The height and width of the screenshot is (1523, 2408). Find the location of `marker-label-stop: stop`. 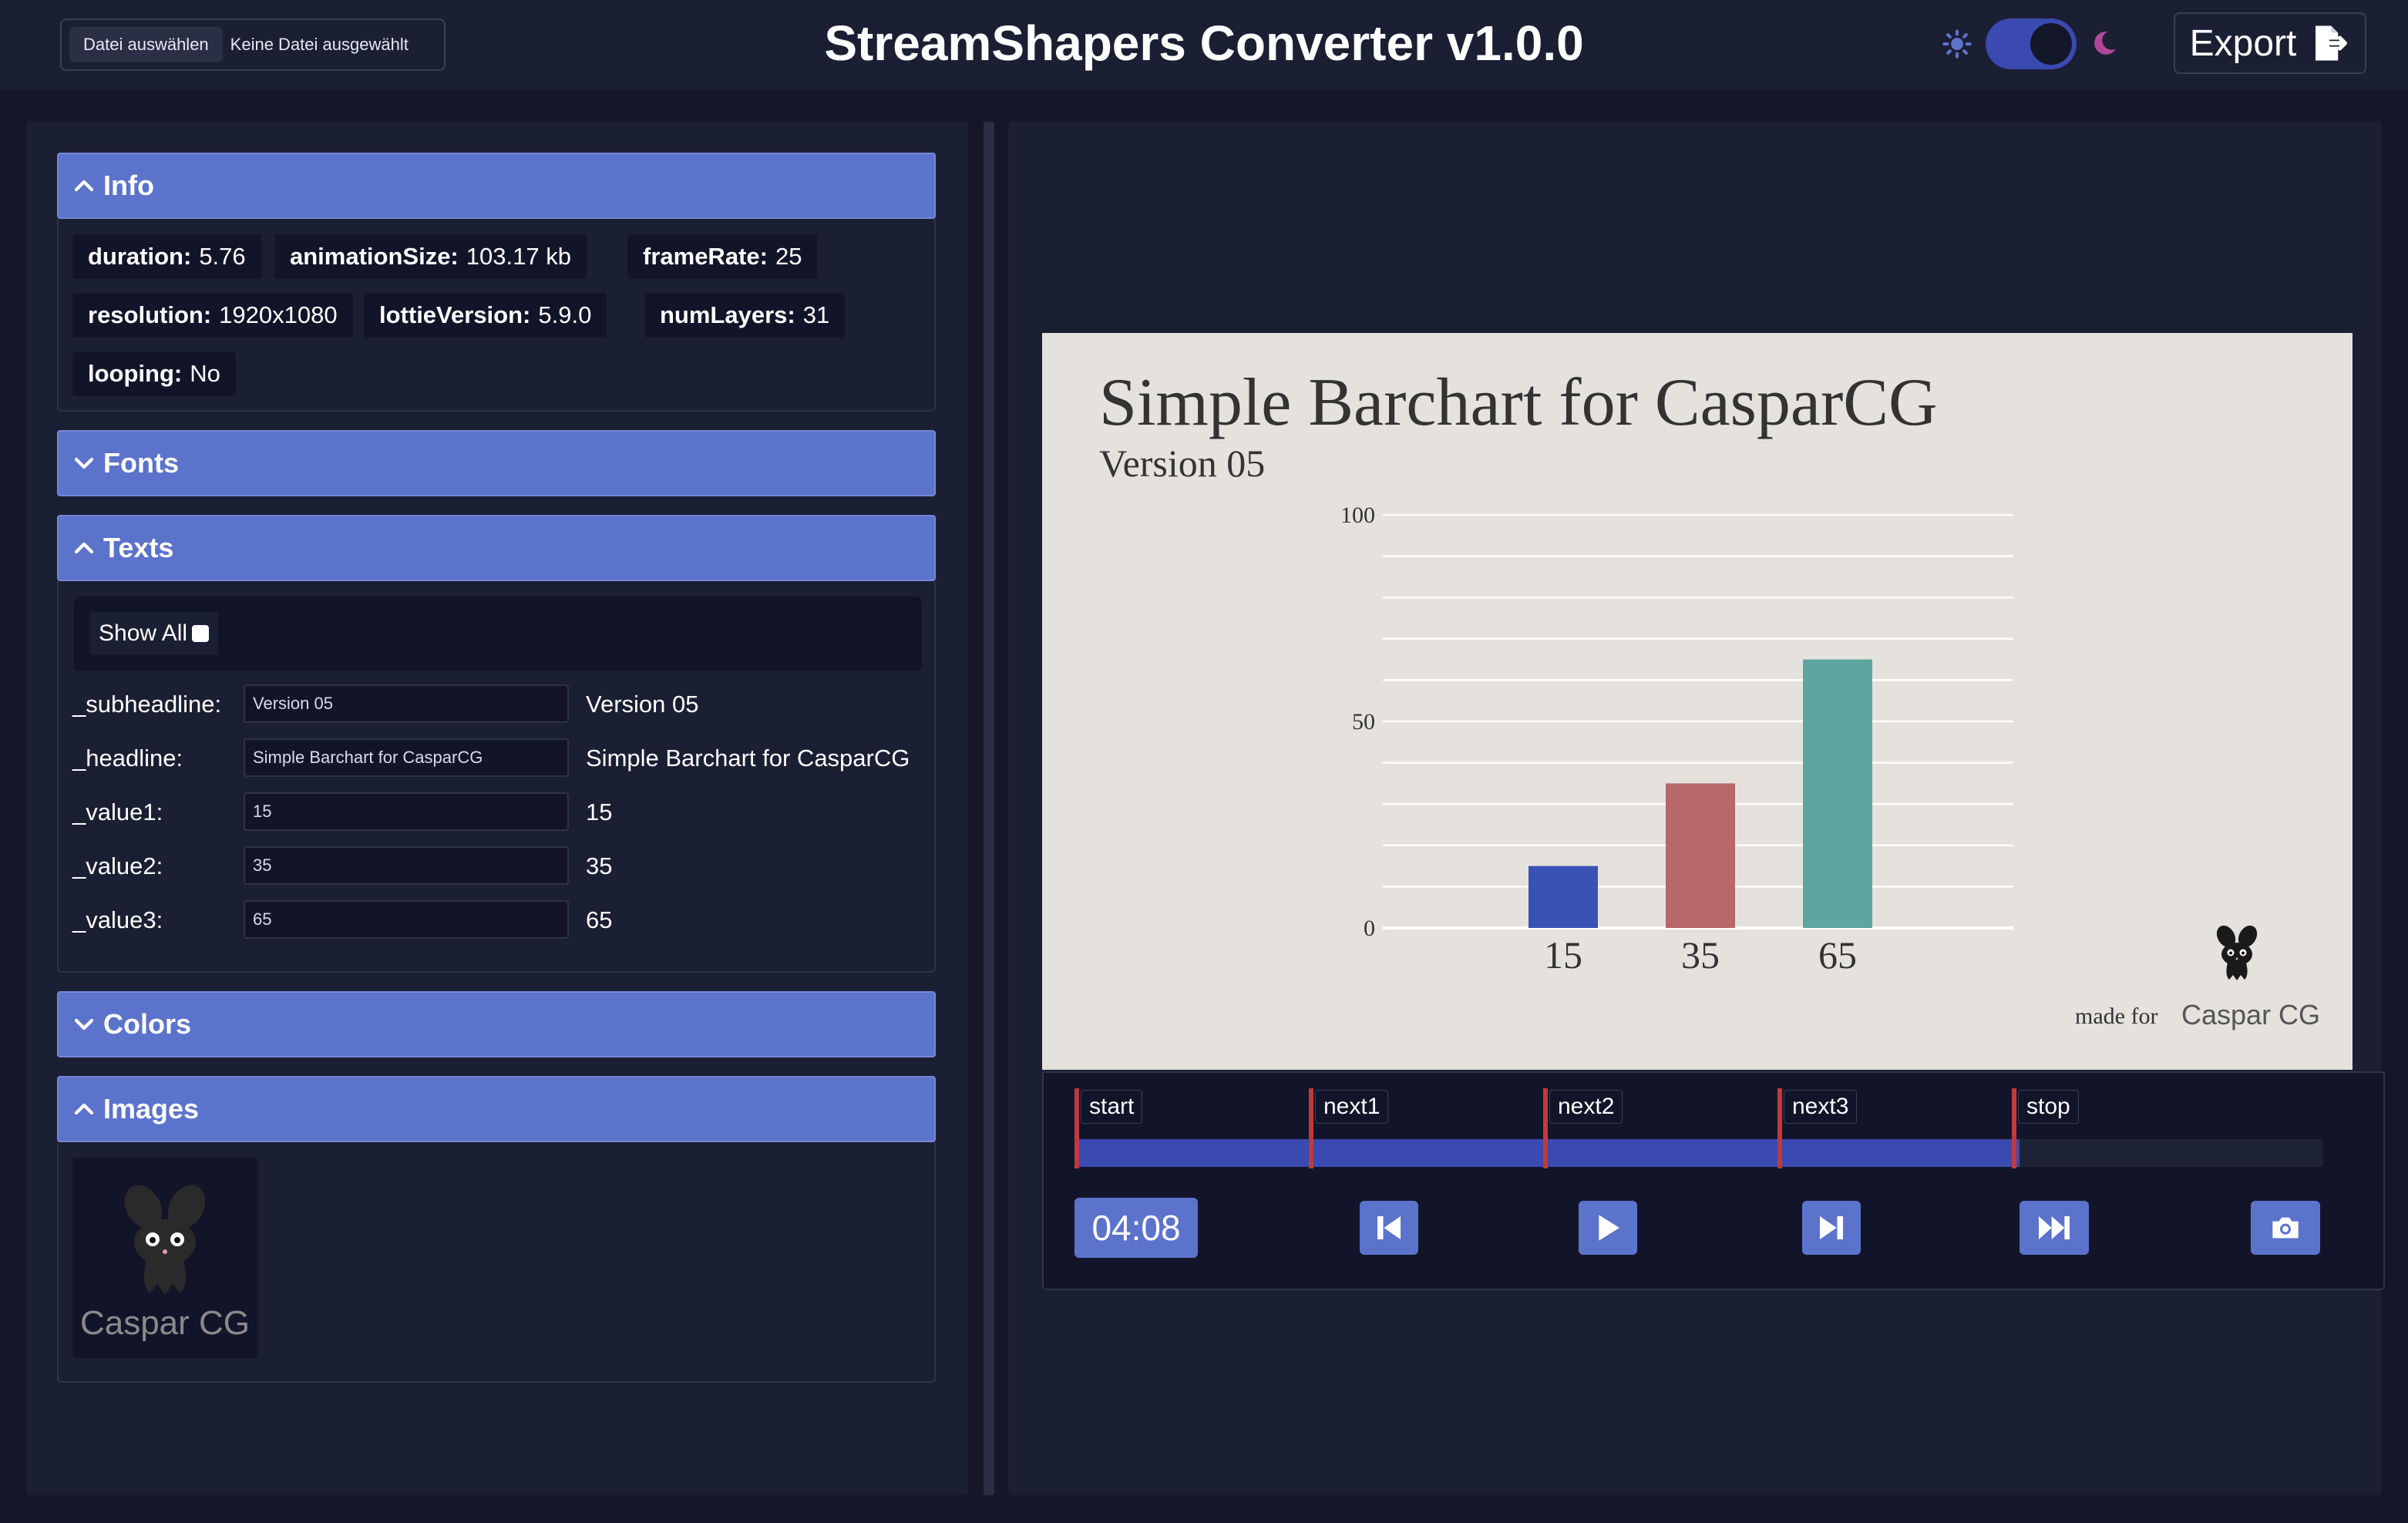

marker-label-stop: stop is located at coordinates (2048, 1107).